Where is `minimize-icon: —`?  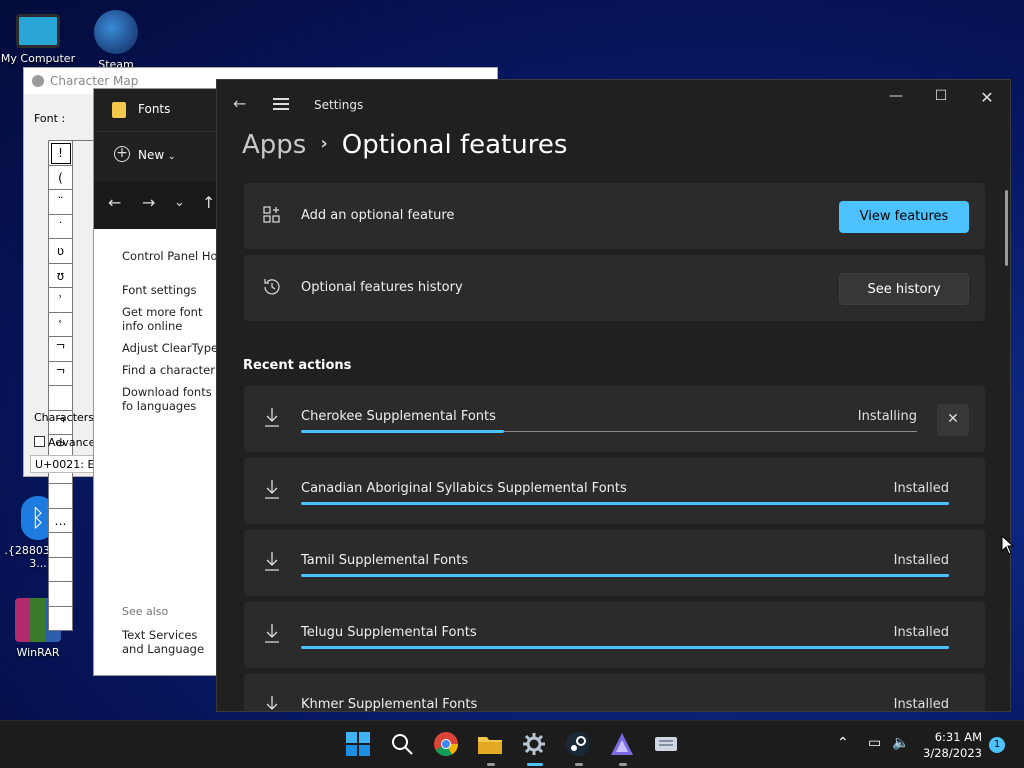
minimize-icon: — is located at coordinates (896, 96).